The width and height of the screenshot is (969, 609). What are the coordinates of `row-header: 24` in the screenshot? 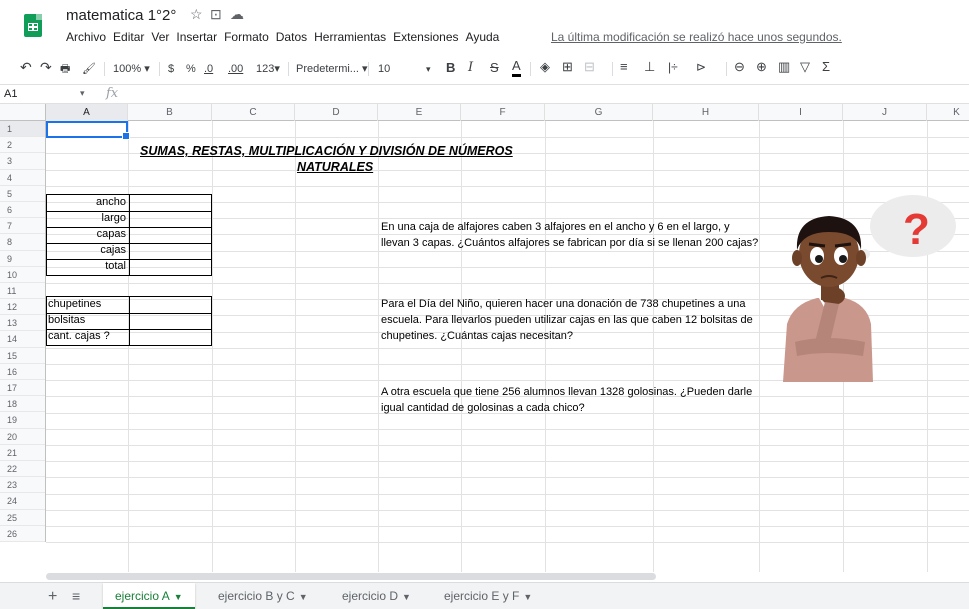 It's located at (22, 501).